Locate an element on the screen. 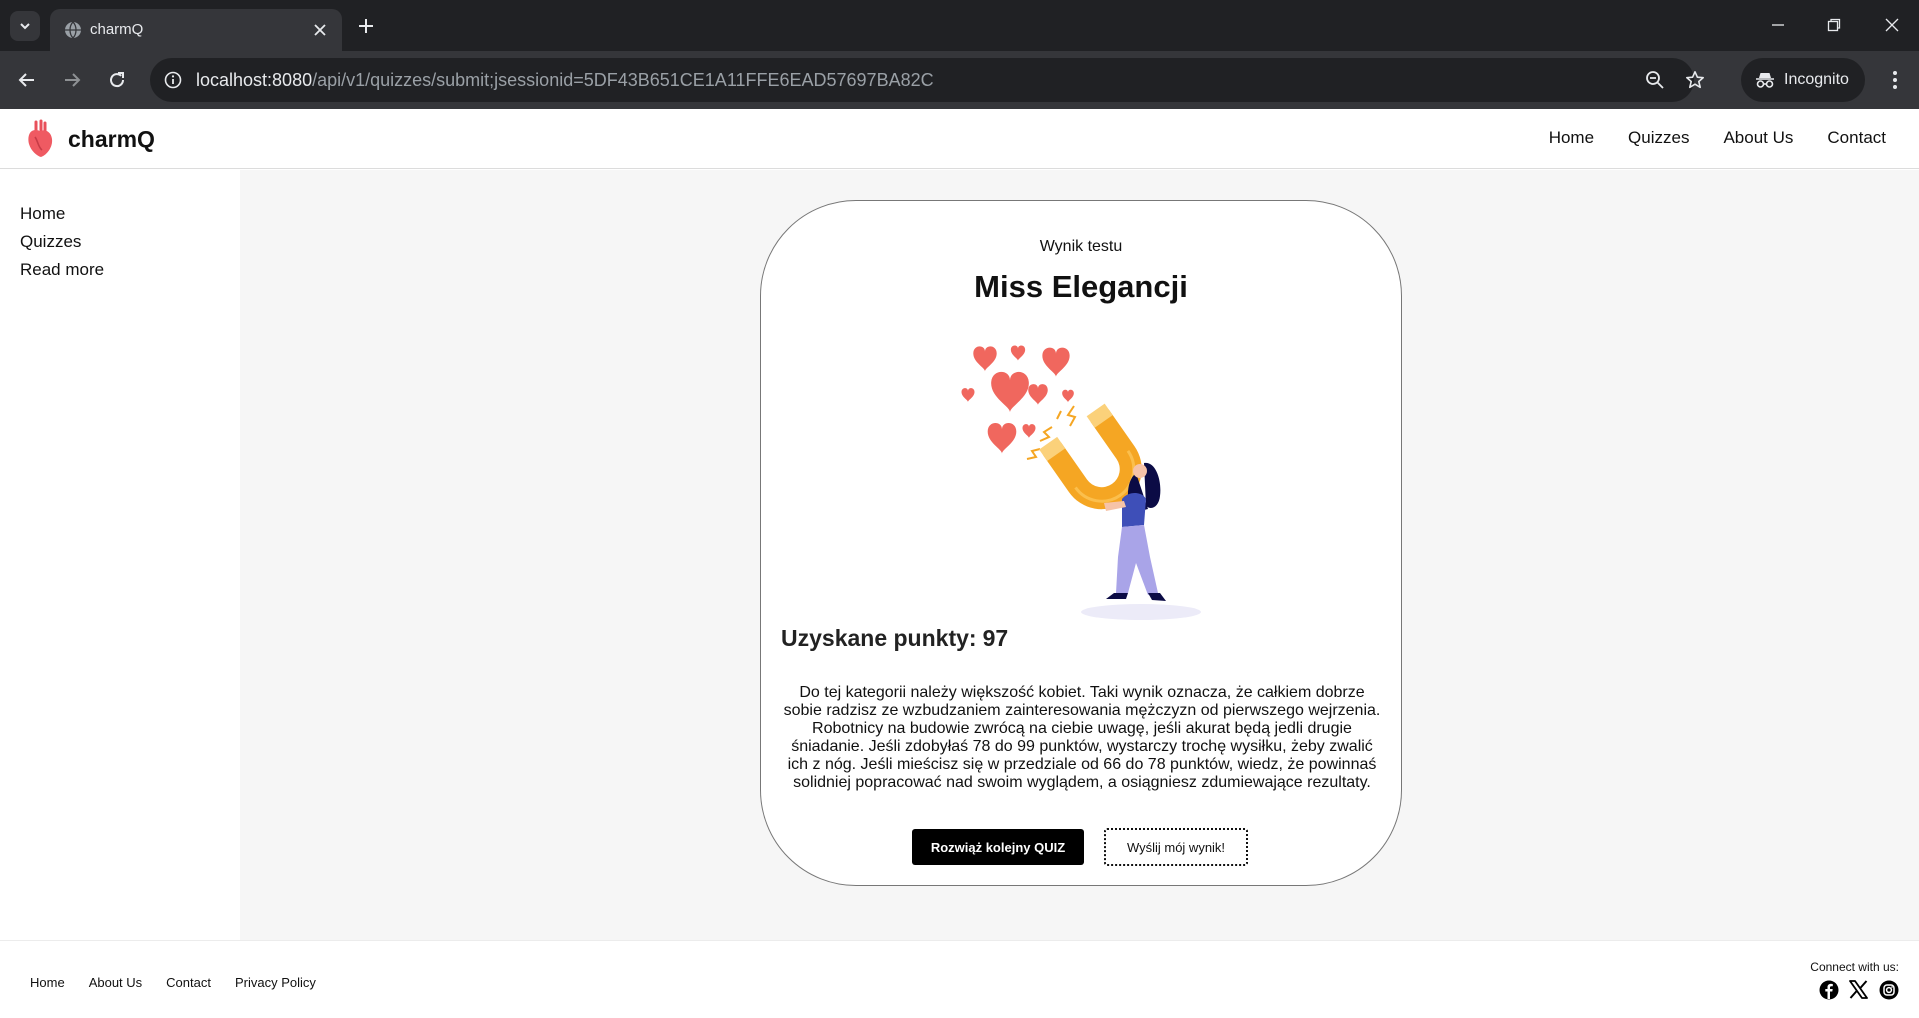  restore-icon is located at coordinates (1834, 25).